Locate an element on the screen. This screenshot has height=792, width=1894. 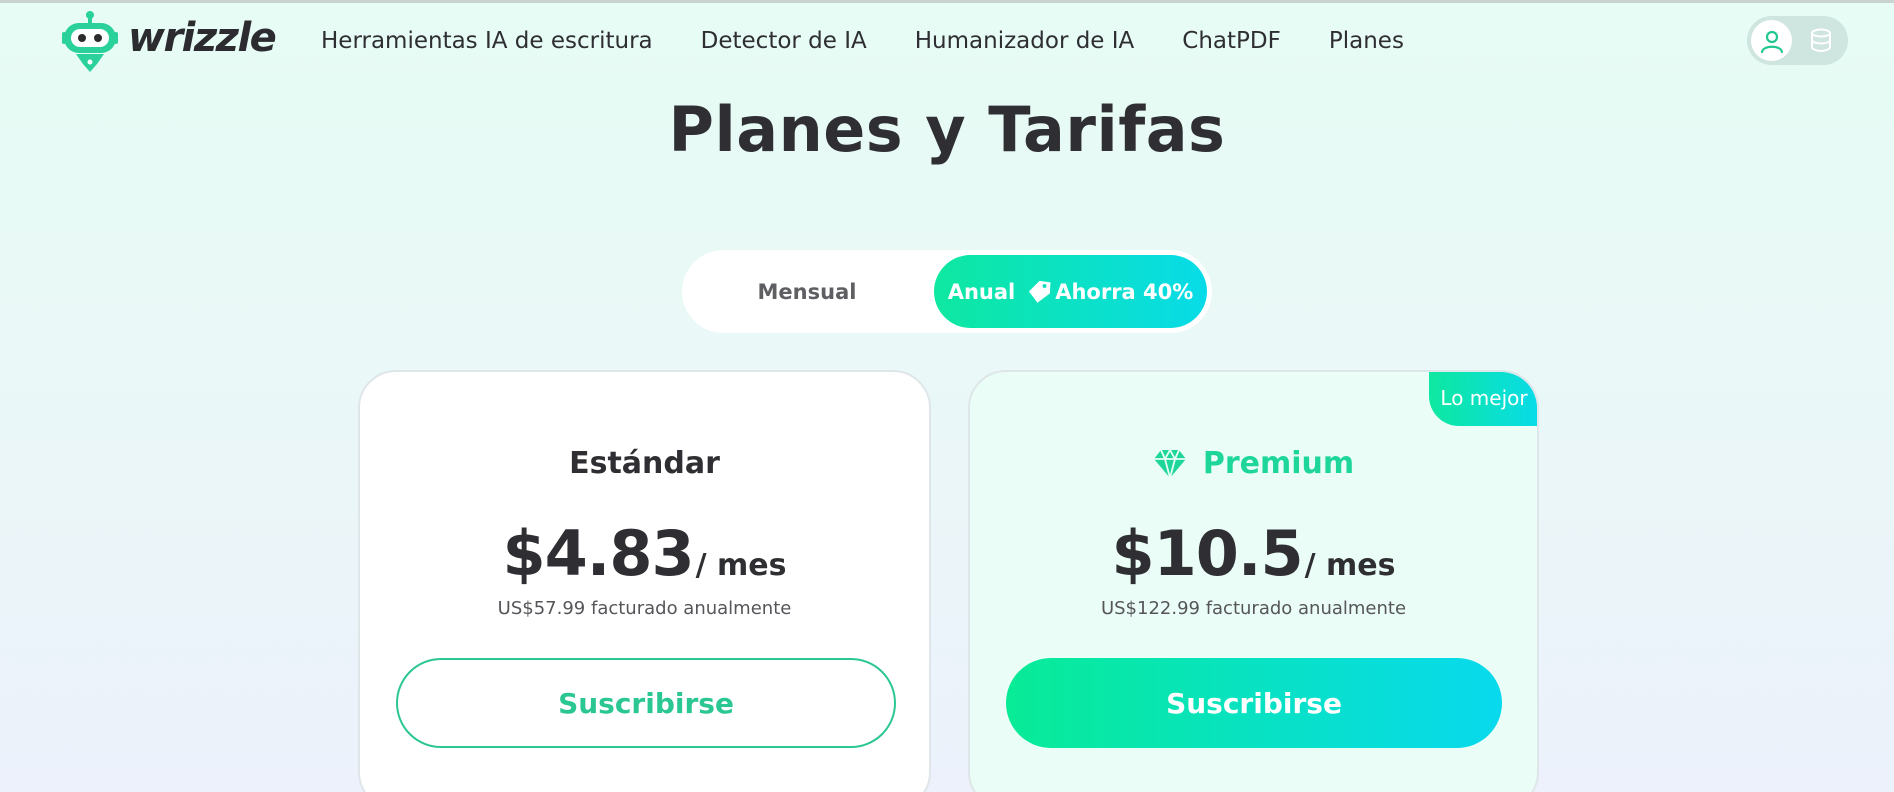
price-row: $10.5 / mes is located at coordinates (1253, 553).